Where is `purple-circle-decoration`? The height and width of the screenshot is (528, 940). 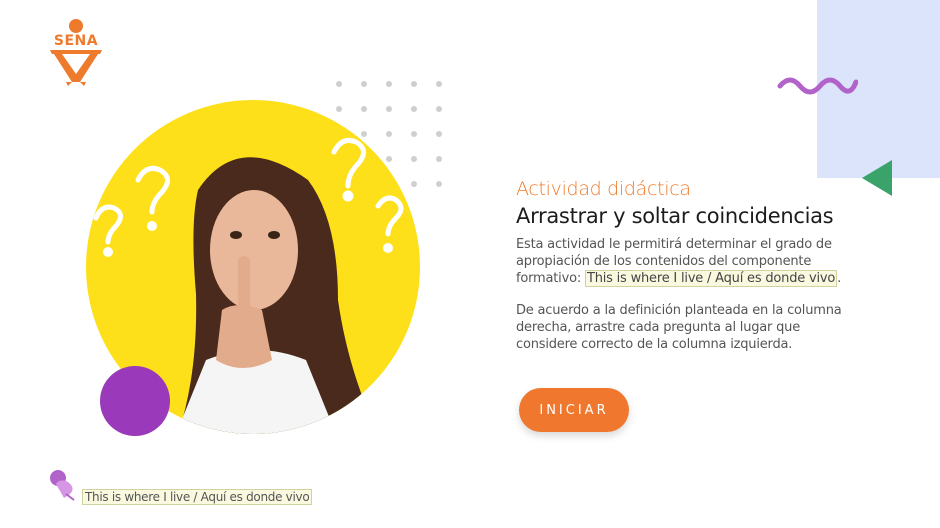
purple-circle-decoration is located at coordinates (135, 401).